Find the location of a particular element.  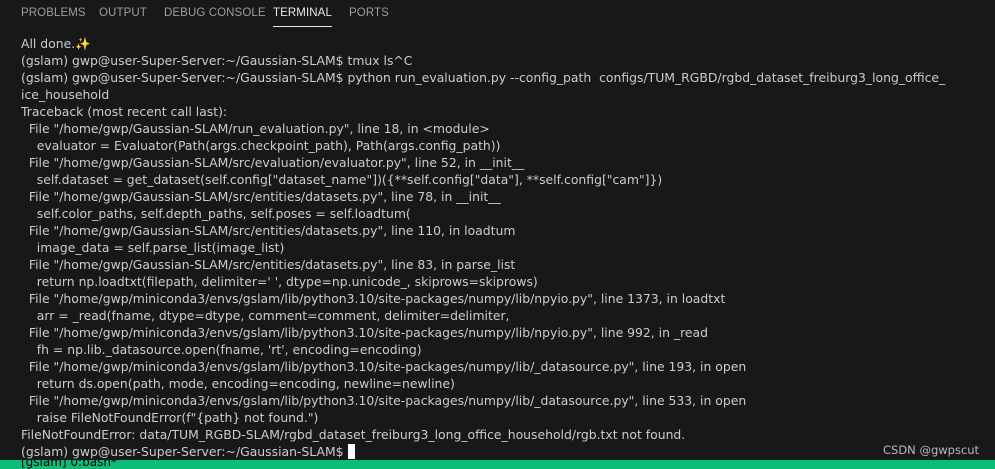

tab-ports: PORTS is located at coordinates (369, 14).